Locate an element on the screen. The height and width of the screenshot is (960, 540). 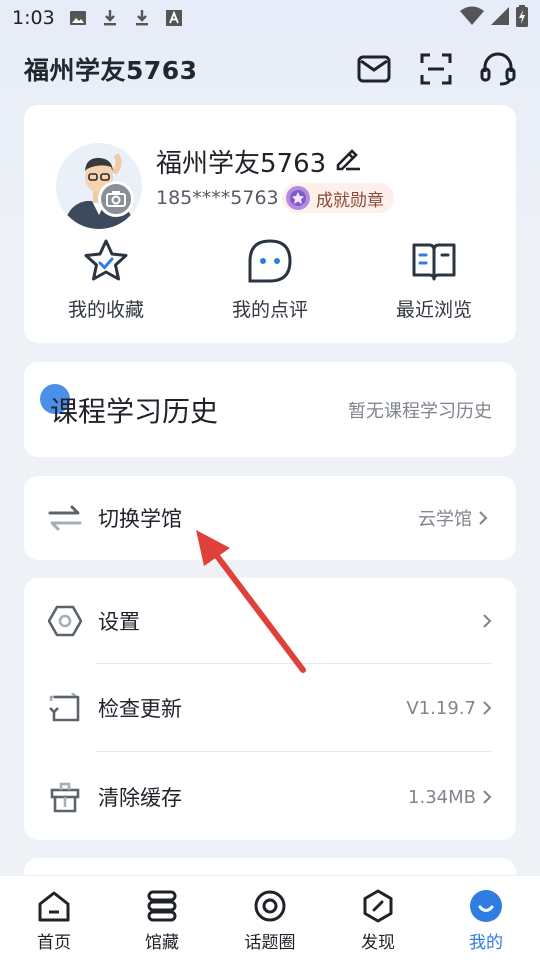
check-update-value: V1.19.7 is located at coordinates (449, 708).